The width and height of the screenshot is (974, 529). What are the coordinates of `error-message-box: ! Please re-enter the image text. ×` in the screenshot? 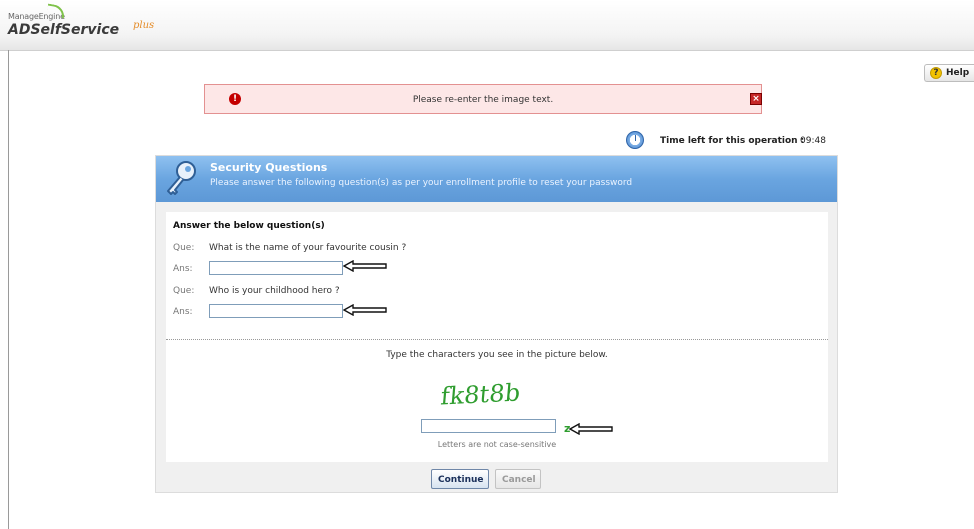 It's located at (483, 99).